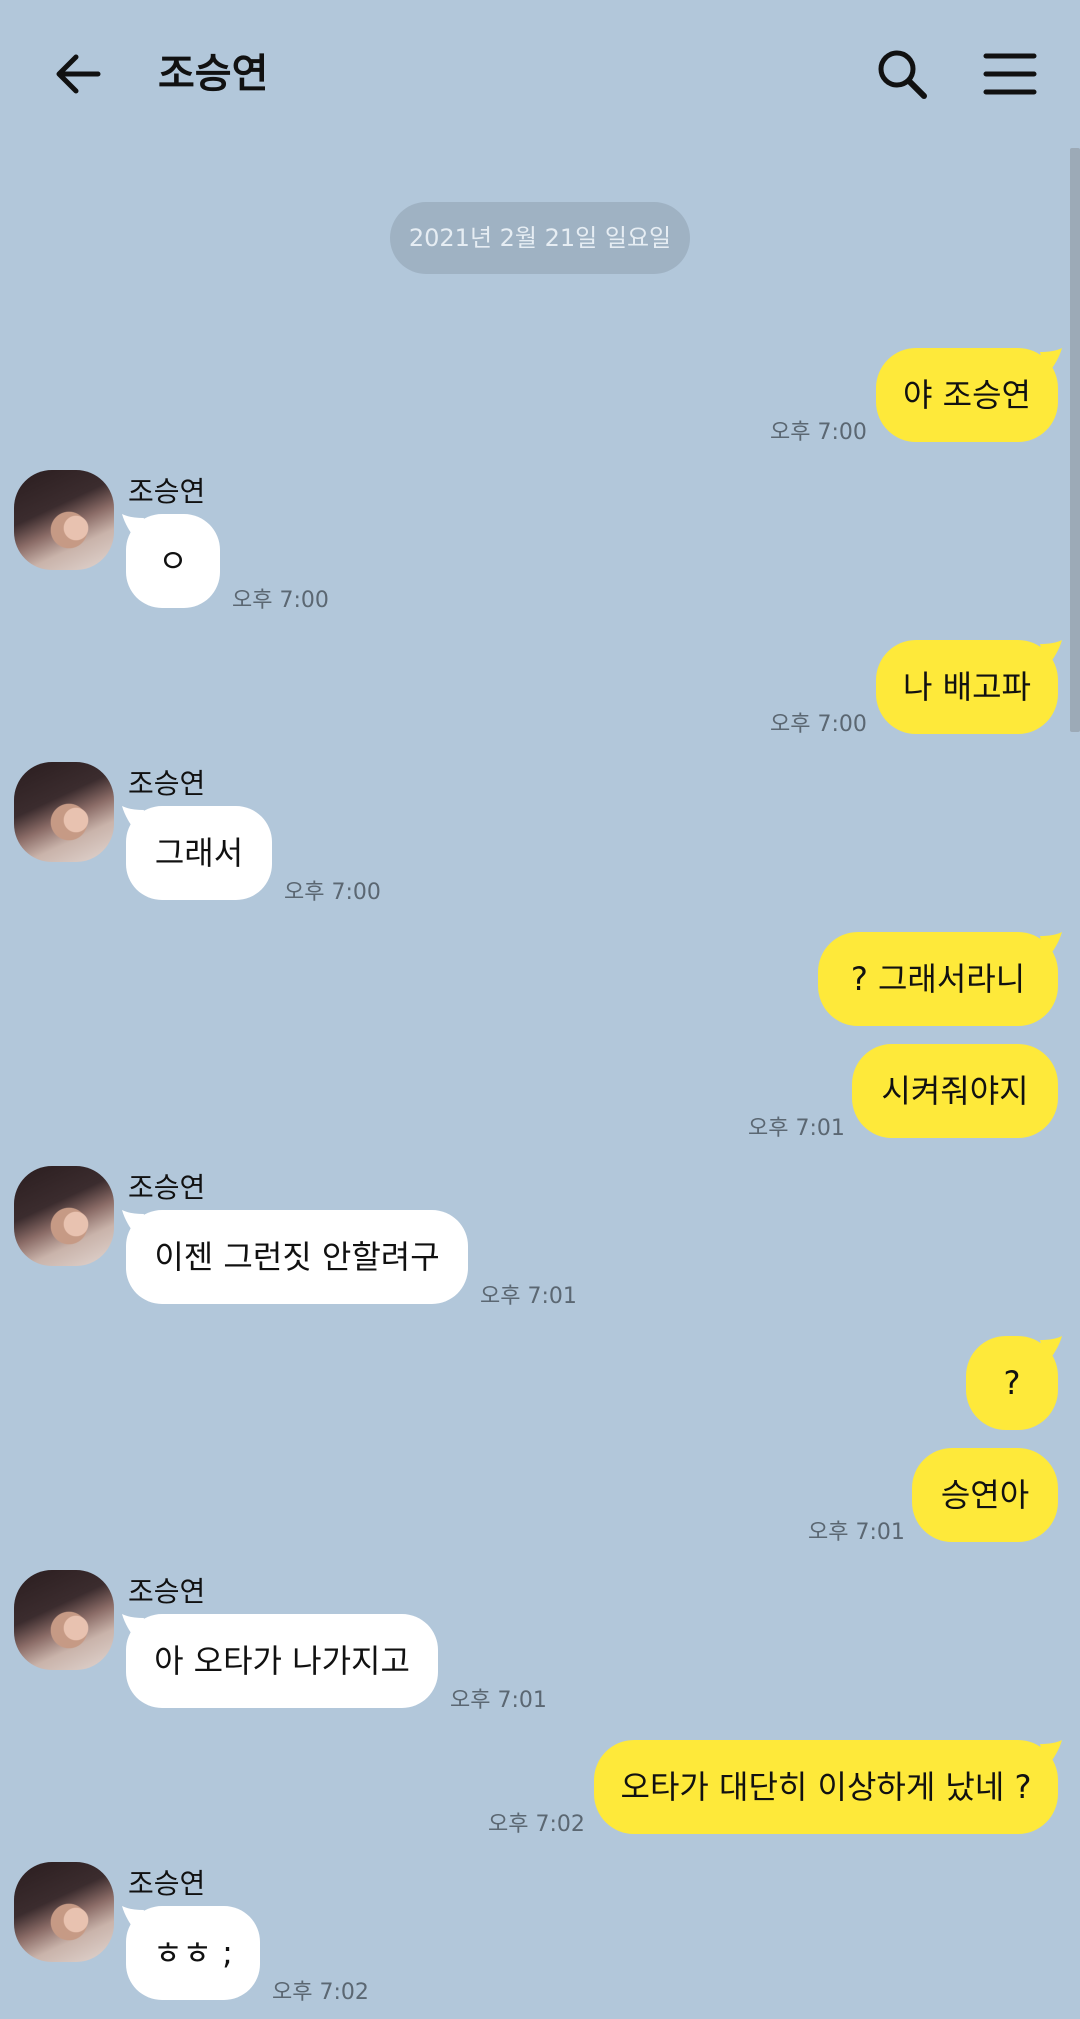  Describe the element at coordinates (199, 853) in the screenshot. I see `their-message-bubble: 그래서` at that location.